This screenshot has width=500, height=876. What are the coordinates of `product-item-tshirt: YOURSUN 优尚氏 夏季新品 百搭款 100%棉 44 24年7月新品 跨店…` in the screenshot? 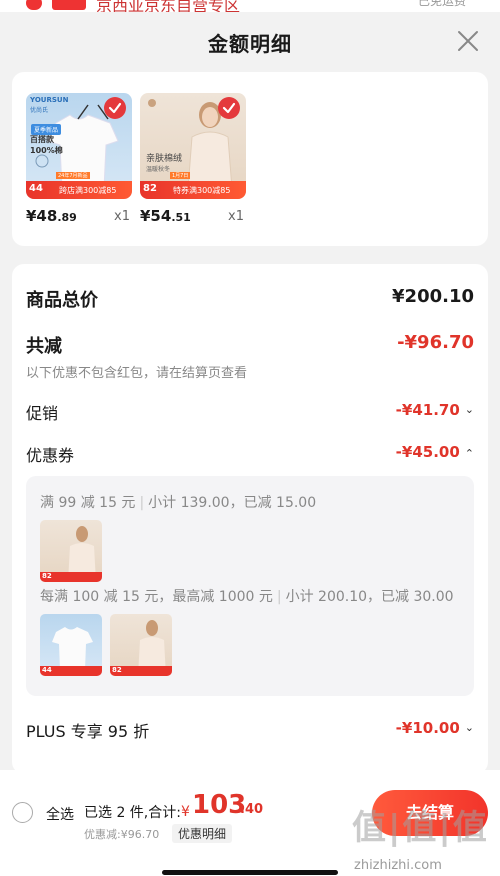 It's located at (79, 159).